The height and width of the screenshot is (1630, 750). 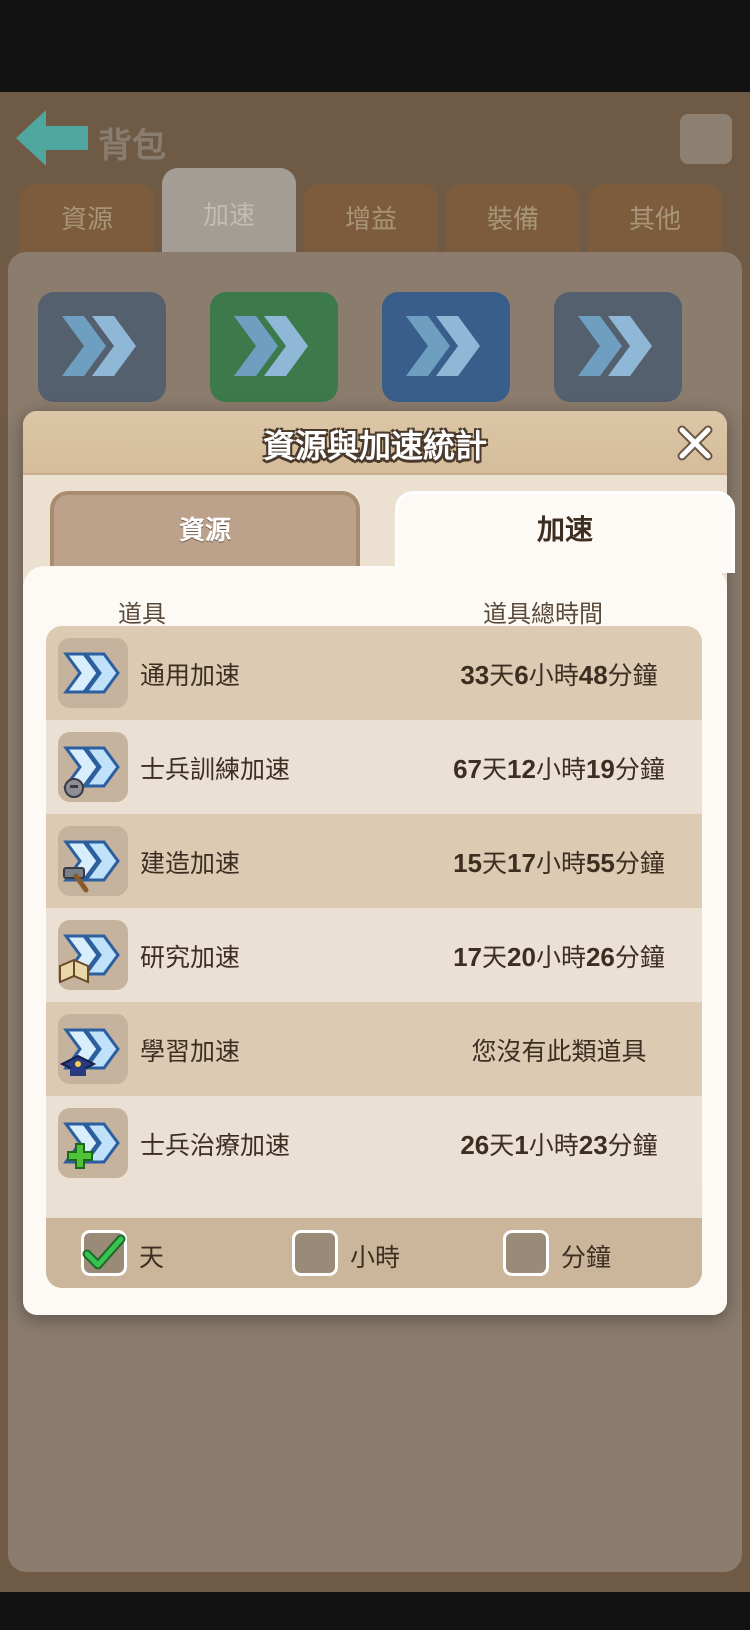 What do you see at coordinates (93, 767) in the screenshot?
I see `training-speedup-icon` at bounding box center [93, 767].